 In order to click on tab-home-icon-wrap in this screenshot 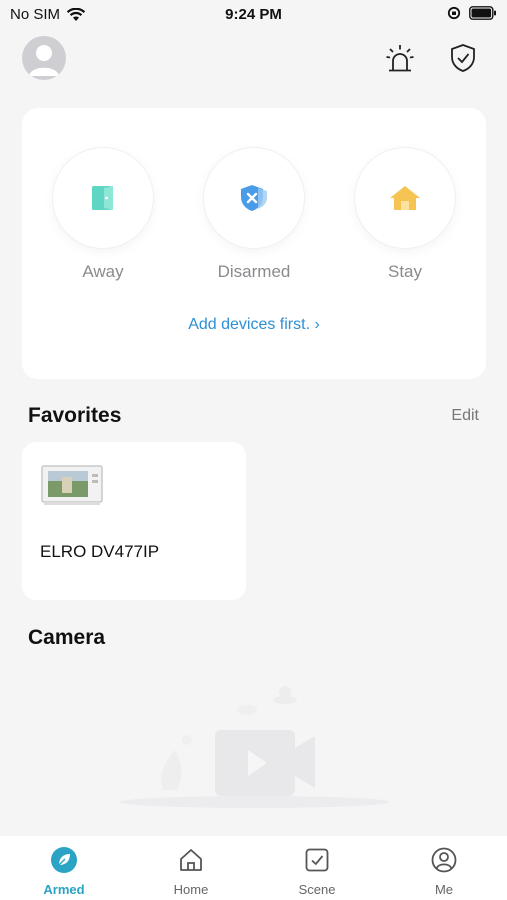, I will do `click(191, 860)`.